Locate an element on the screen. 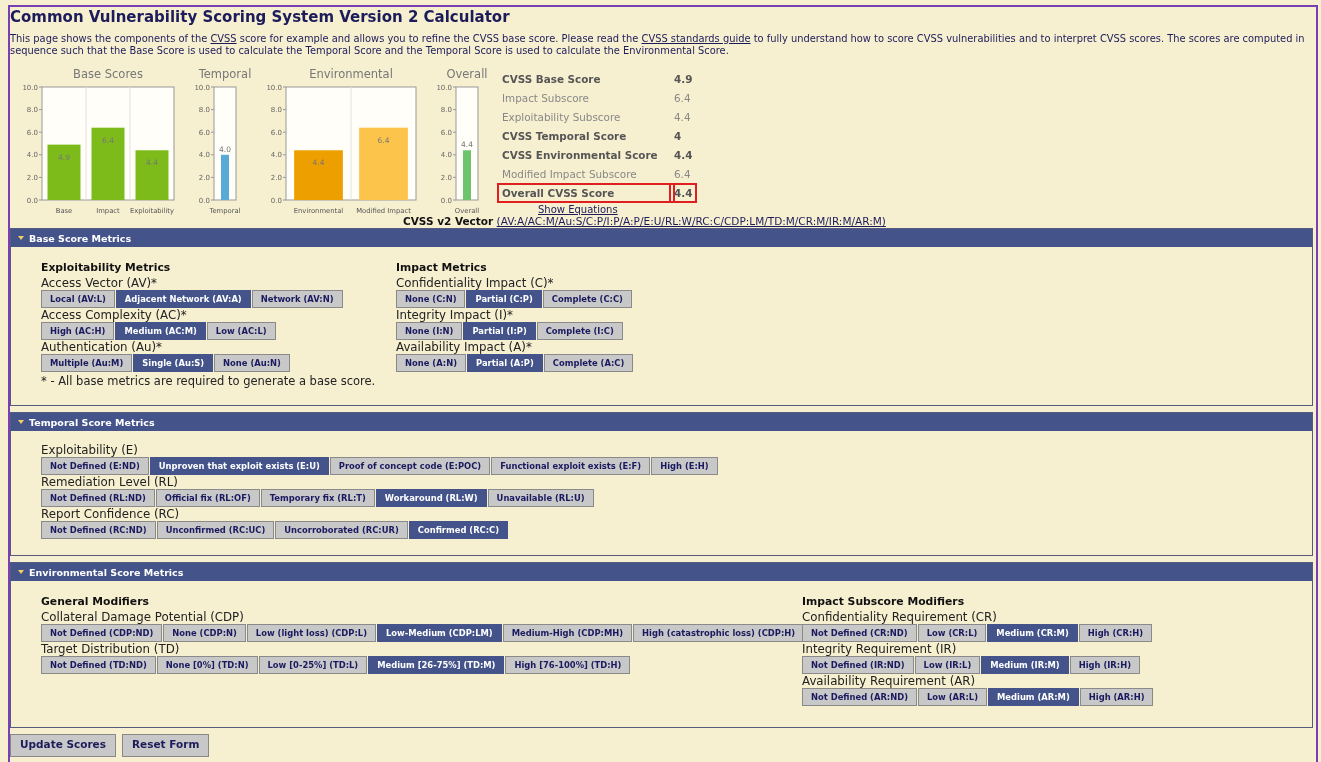  option-button: Not Defined (IR:ND) is located at coordinates (858, 665).